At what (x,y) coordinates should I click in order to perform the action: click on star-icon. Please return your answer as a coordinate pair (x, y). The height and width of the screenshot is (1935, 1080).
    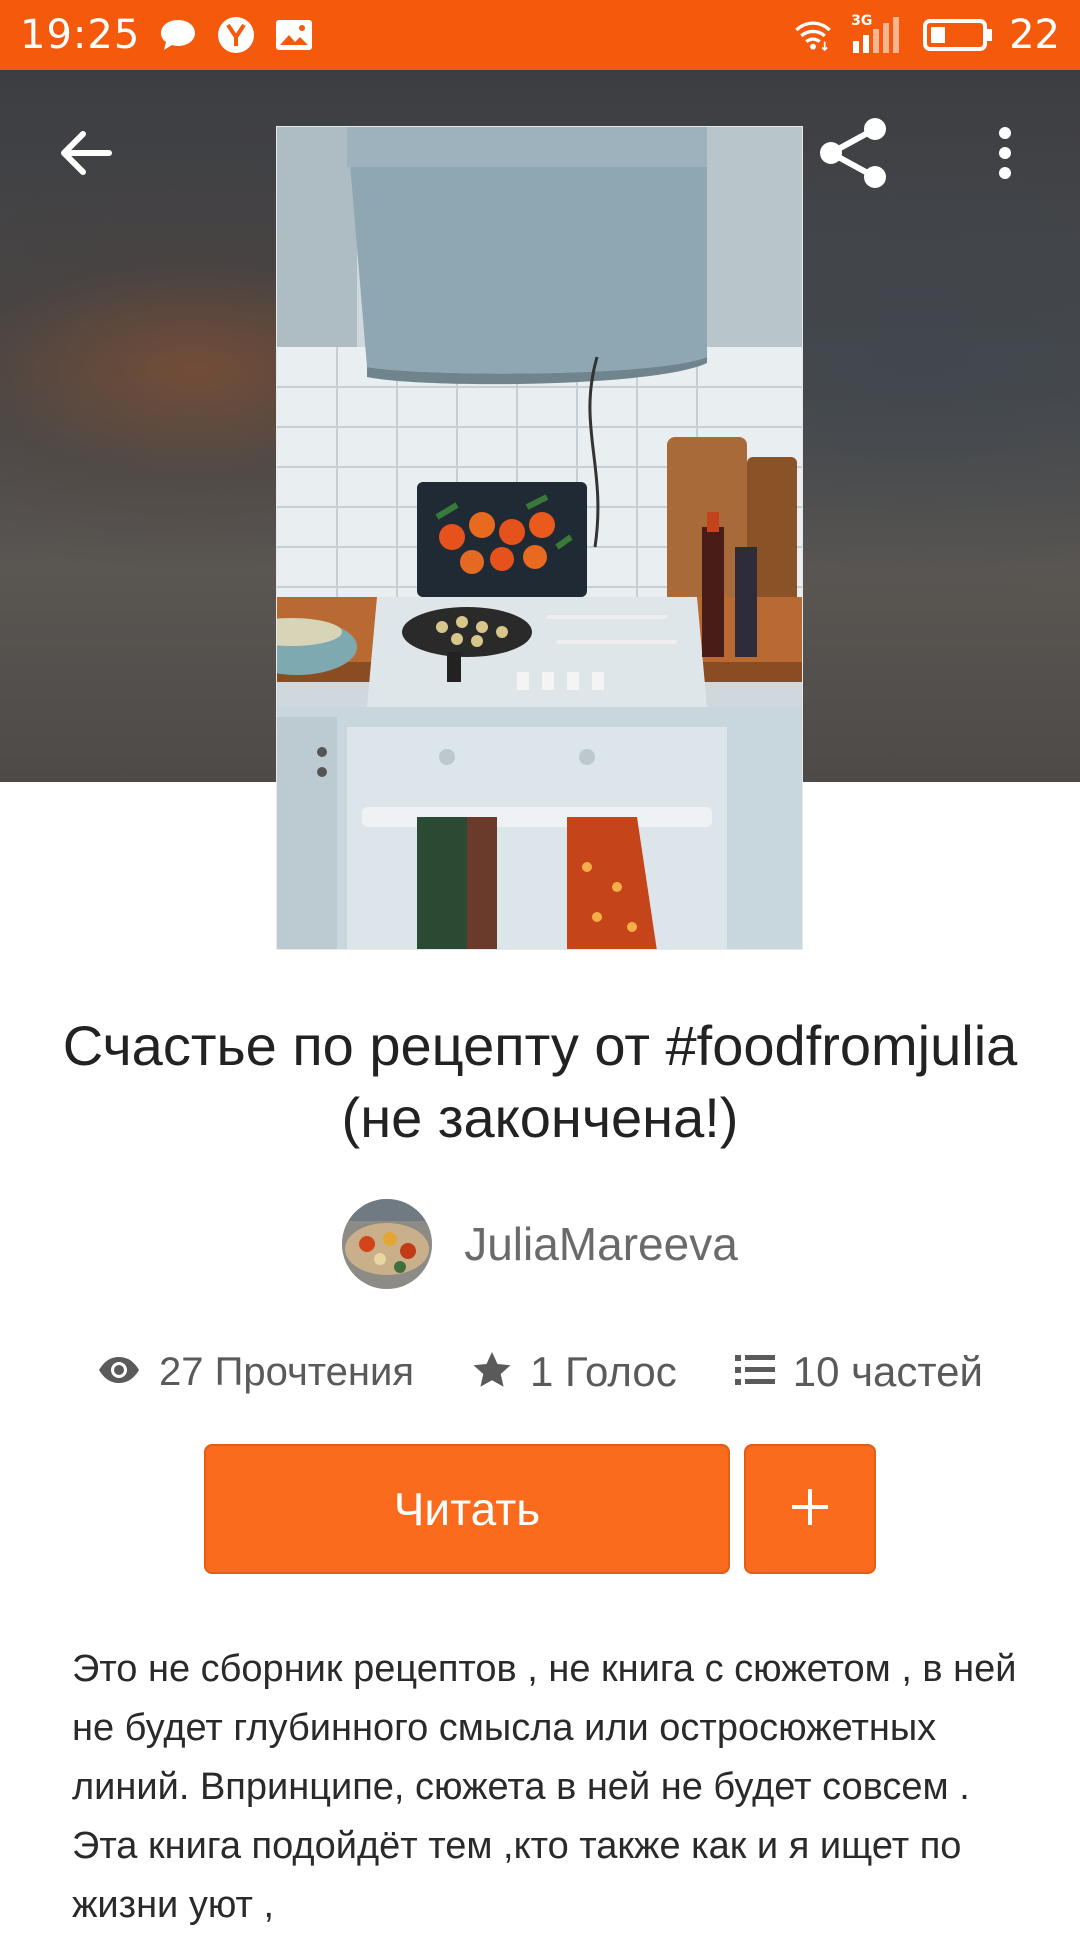
    Looking at the image, I should click on (492, 1372).